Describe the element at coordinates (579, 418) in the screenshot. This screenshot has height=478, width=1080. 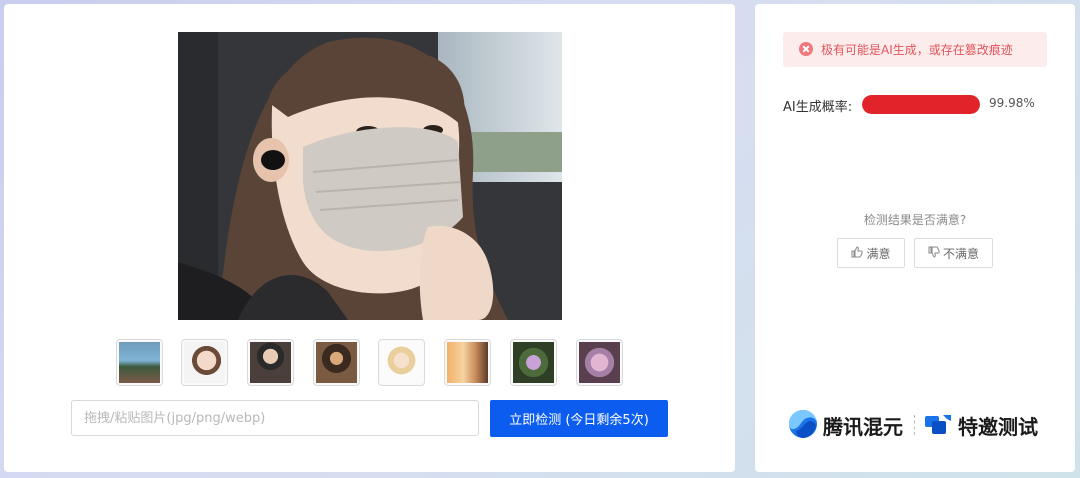
I see `detect-button: 立即检测 (今日剩余5次)` at that location.